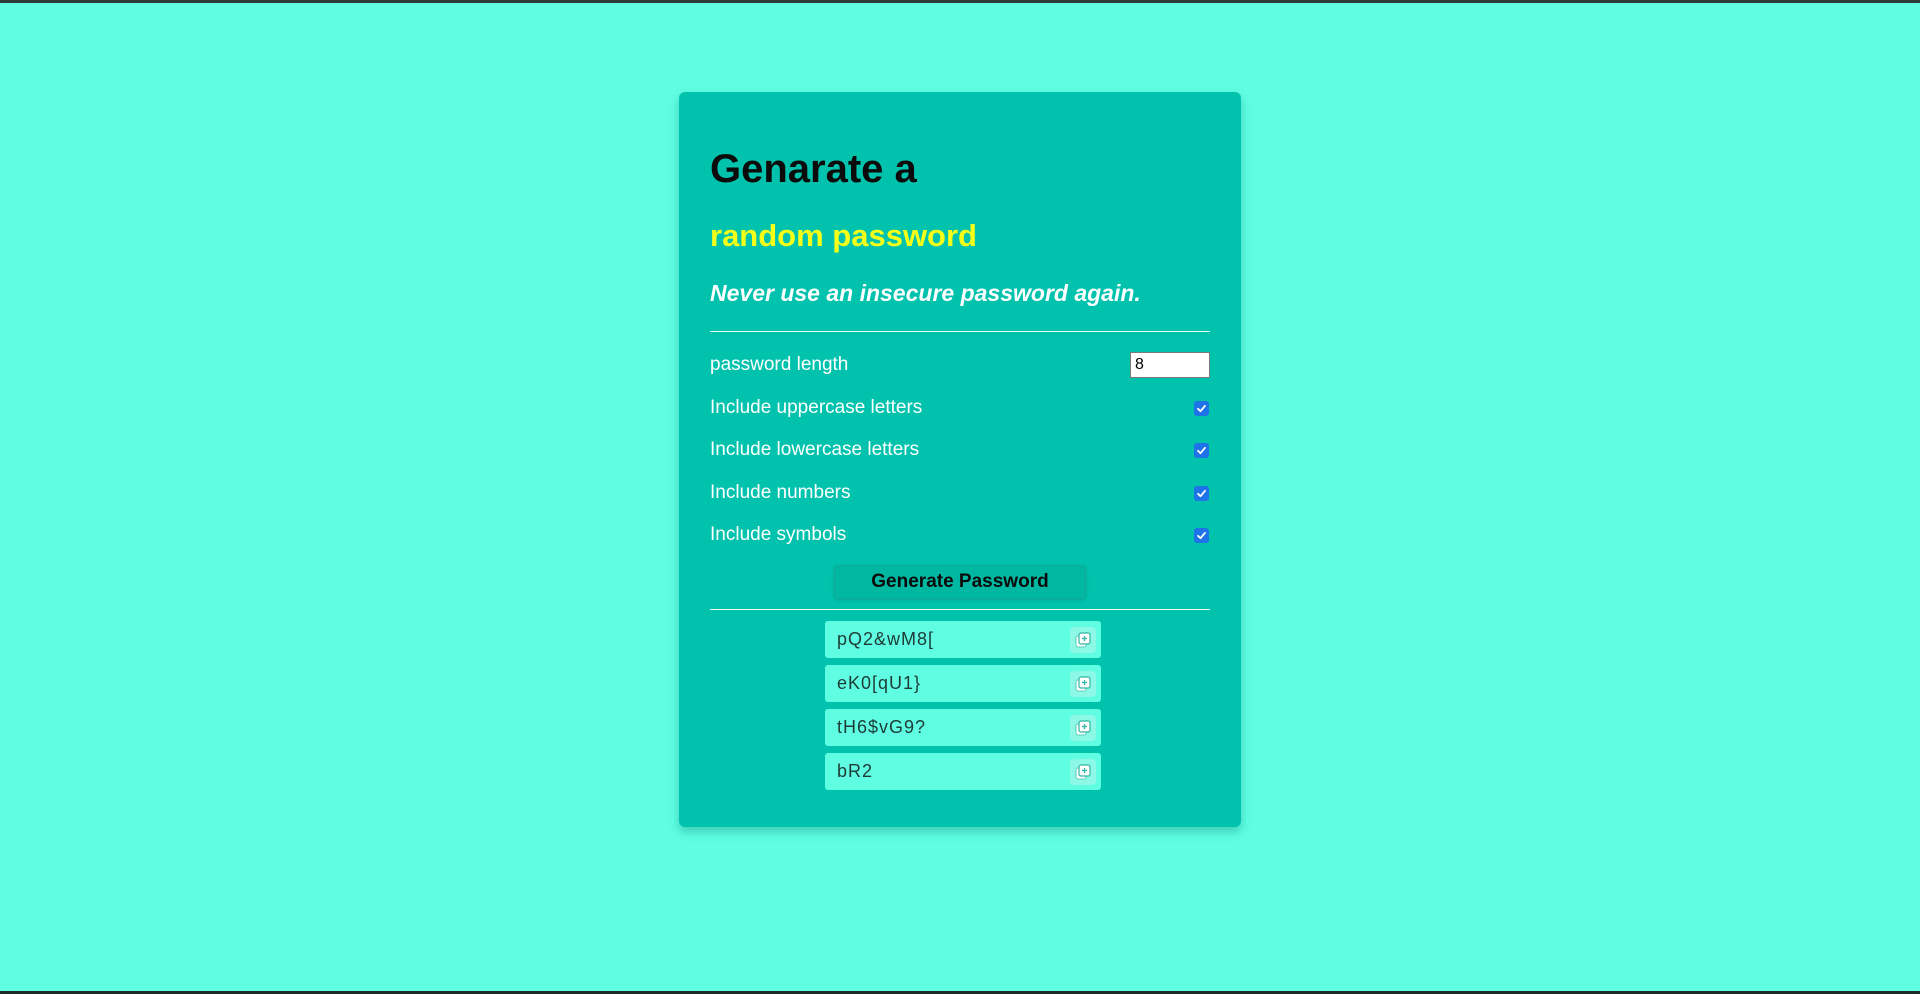  I want to click on symbols-row: Include symbols, so click(960, 535).